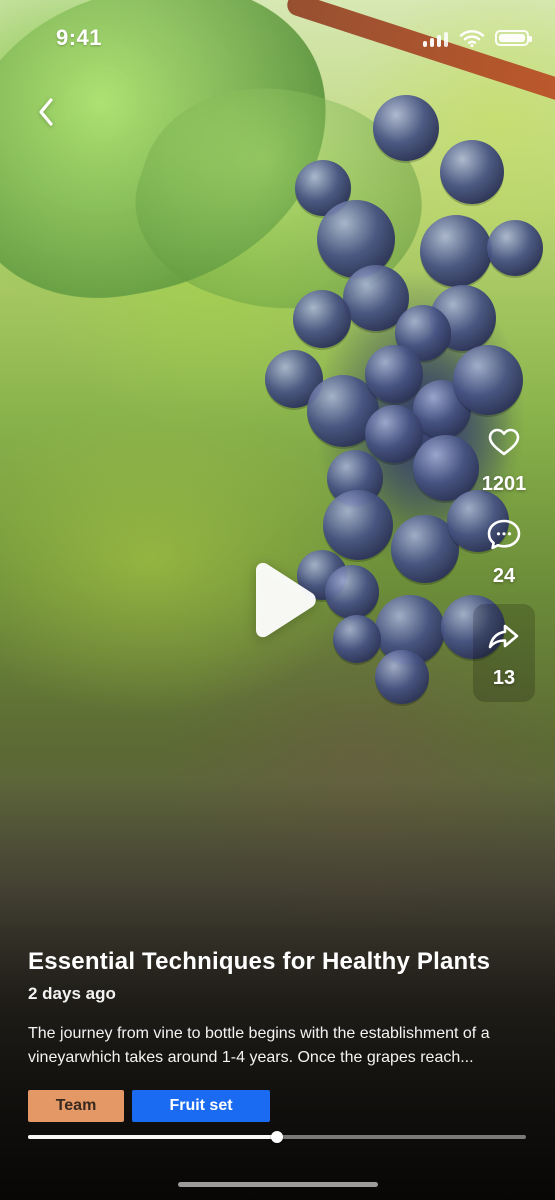 The width and height of the screenshot is (555, 1200). What do you see at coordinates (76, 1106) in the screenshot?
I see `tag-team: Team` at bounding box center [76, 1106].